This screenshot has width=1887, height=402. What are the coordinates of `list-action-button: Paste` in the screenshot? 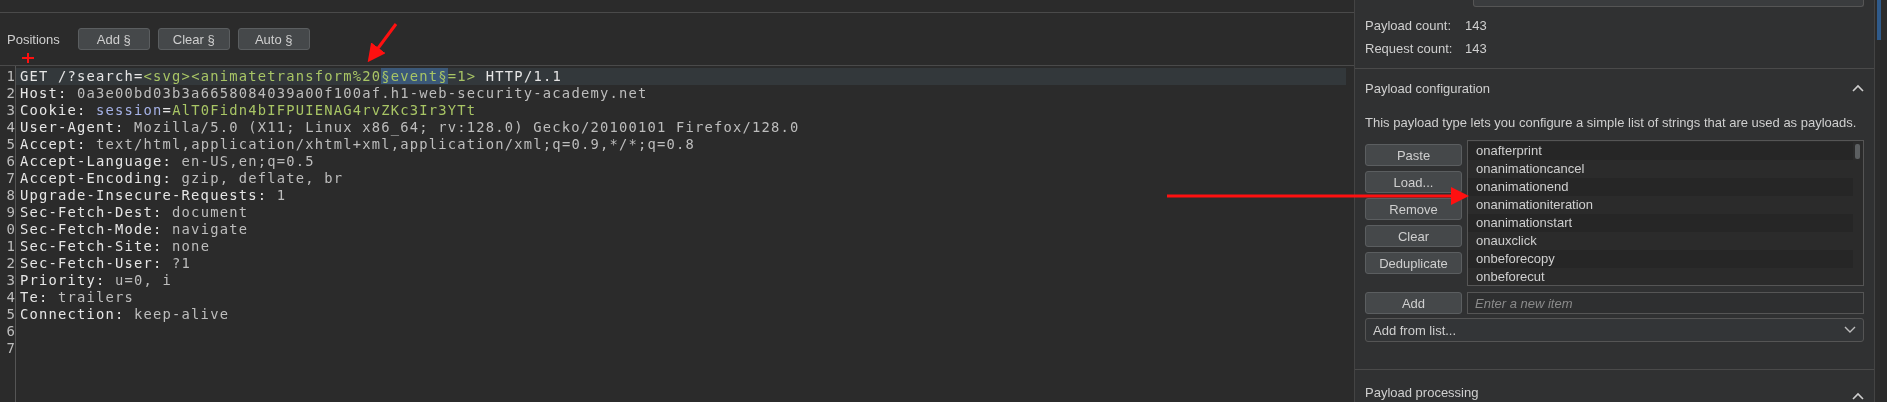 It's located at (1413, 155).